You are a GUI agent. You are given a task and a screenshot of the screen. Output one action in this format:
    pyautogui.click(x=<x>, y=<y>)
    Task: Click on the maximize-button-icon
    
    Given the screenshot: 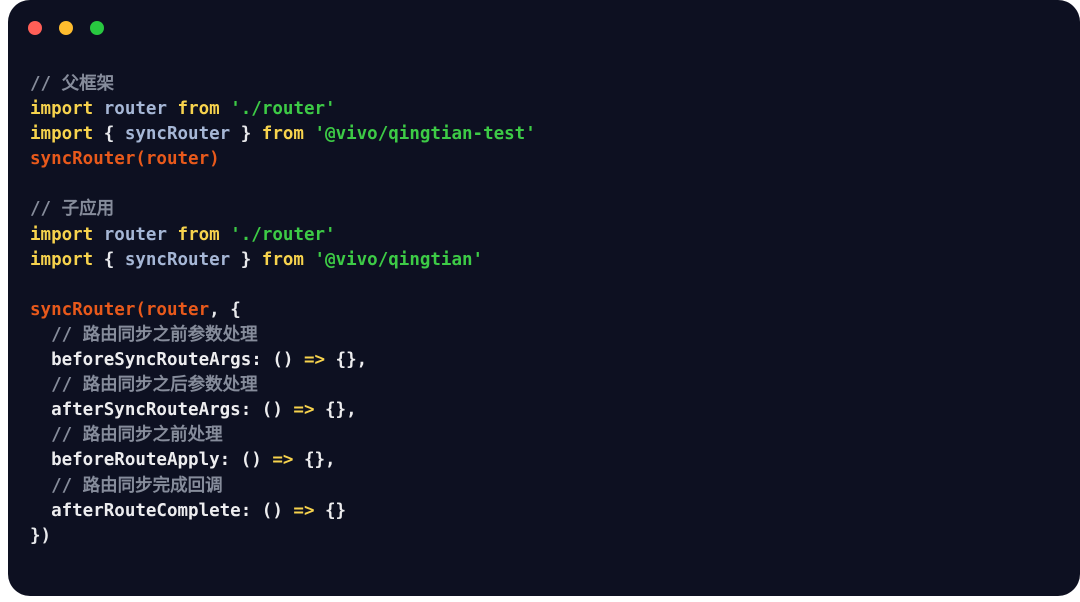 What is the action you would take?
    pyautogui.click(x=97, y=28)
    